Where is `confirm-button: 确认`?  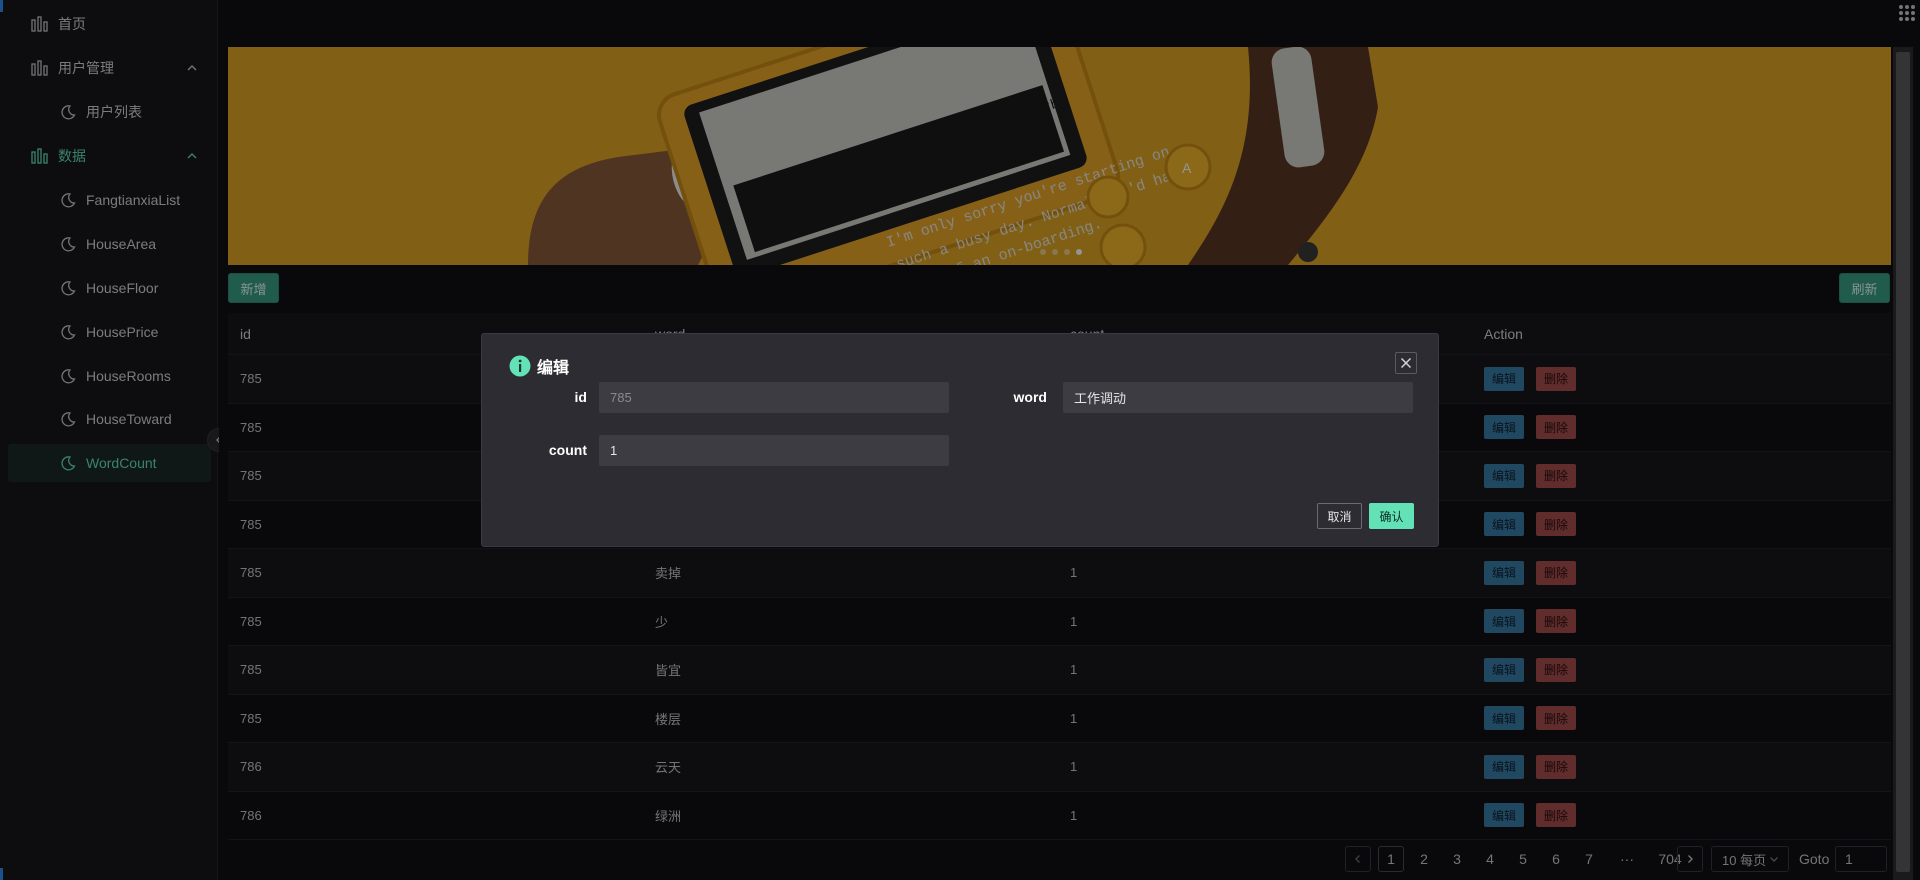
confirm-button: 确认 is located at coordinates (1391, 516).